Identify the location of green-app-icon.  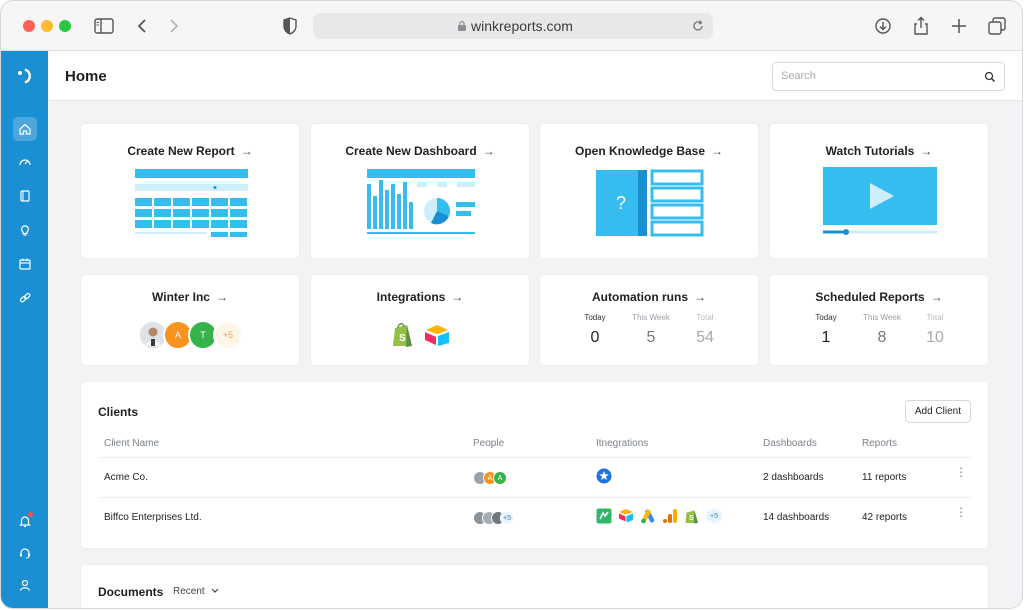
(604, 516).